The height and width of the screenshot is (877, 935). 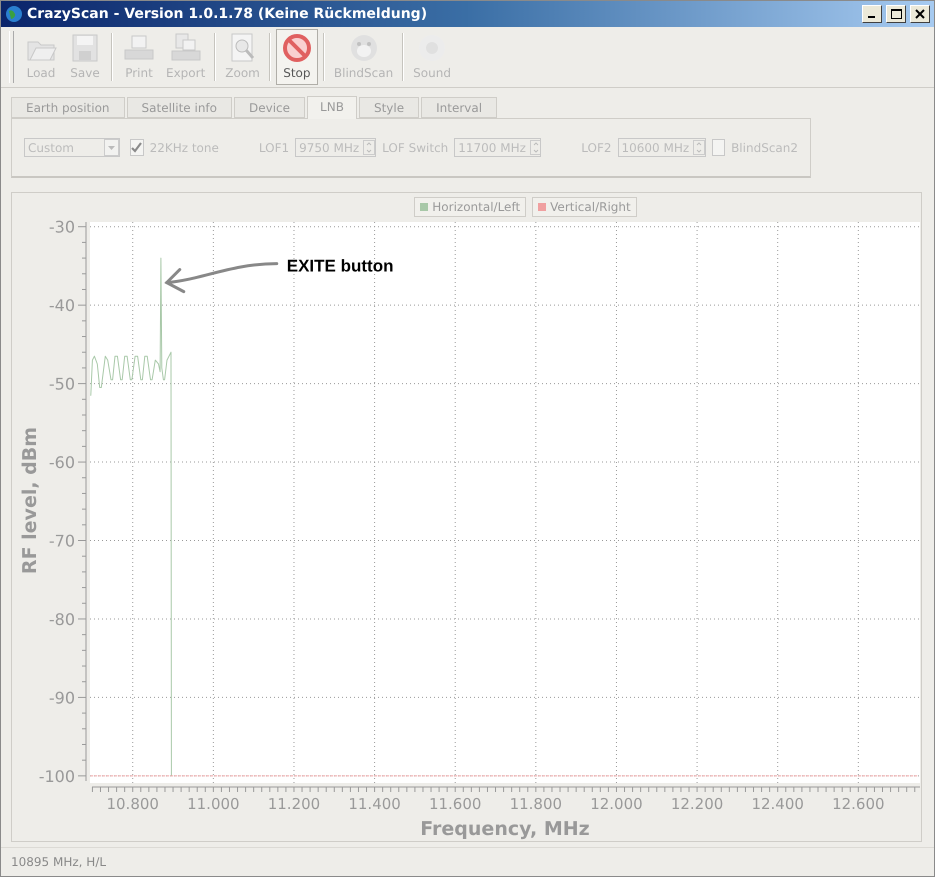 I want to click on maximize-button, so click(x=896, y=14).